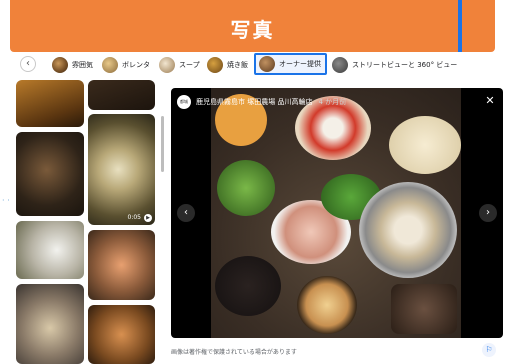 The height and width of the screenshot is (364, 509). Describe the element at coordinates (28, 64) in the screenshot. I see `chips-back-button: ‹` at that location.